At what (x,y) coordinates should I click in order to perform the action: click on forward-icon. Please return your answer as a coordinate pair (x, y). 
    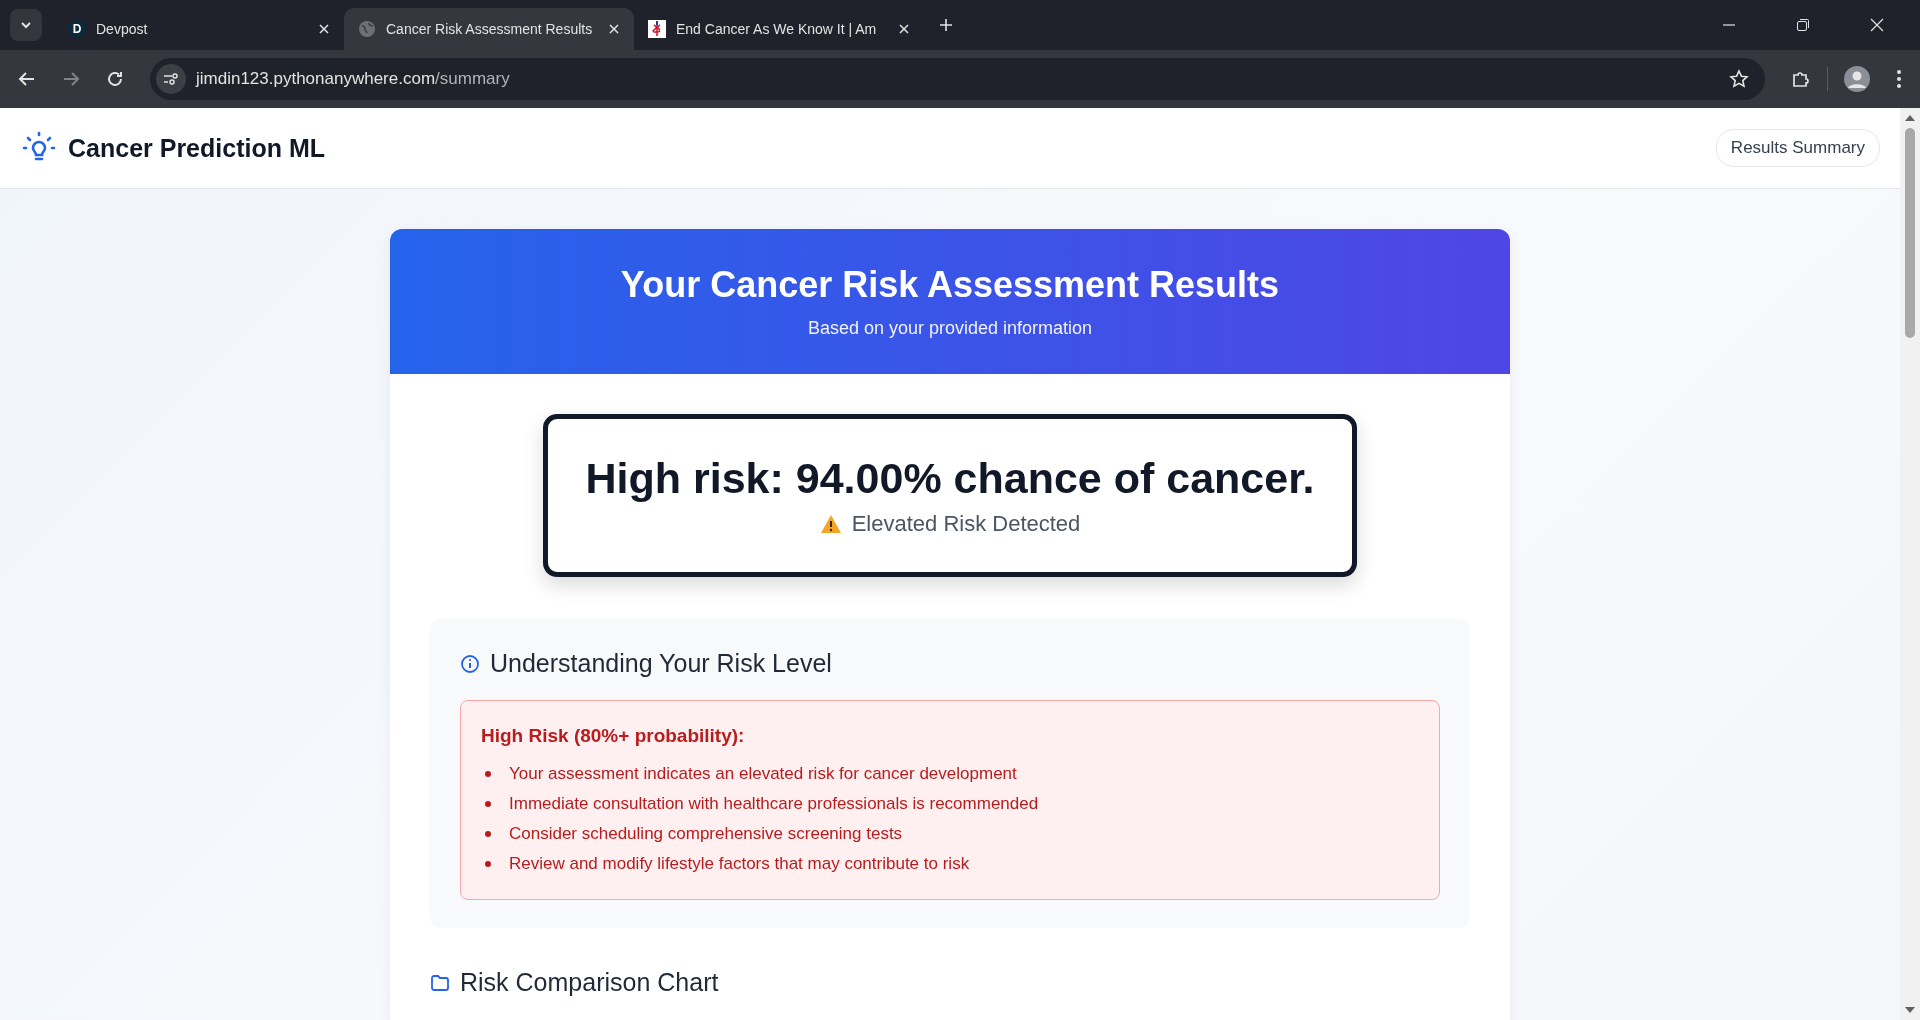
    Looking at the image, I should click on (71, 79).